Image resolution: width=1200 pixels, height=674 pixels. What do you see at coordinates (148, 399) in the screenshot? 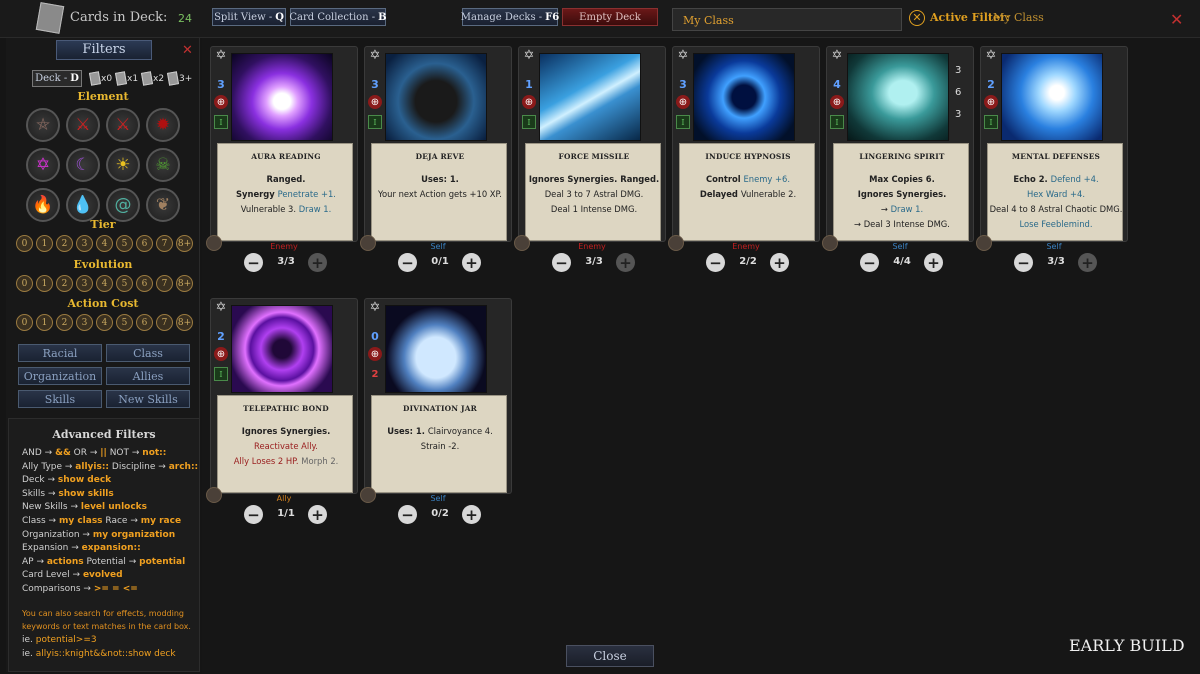
I see `category-button-new-skills: New Skills` at bounding box center [148, 399].